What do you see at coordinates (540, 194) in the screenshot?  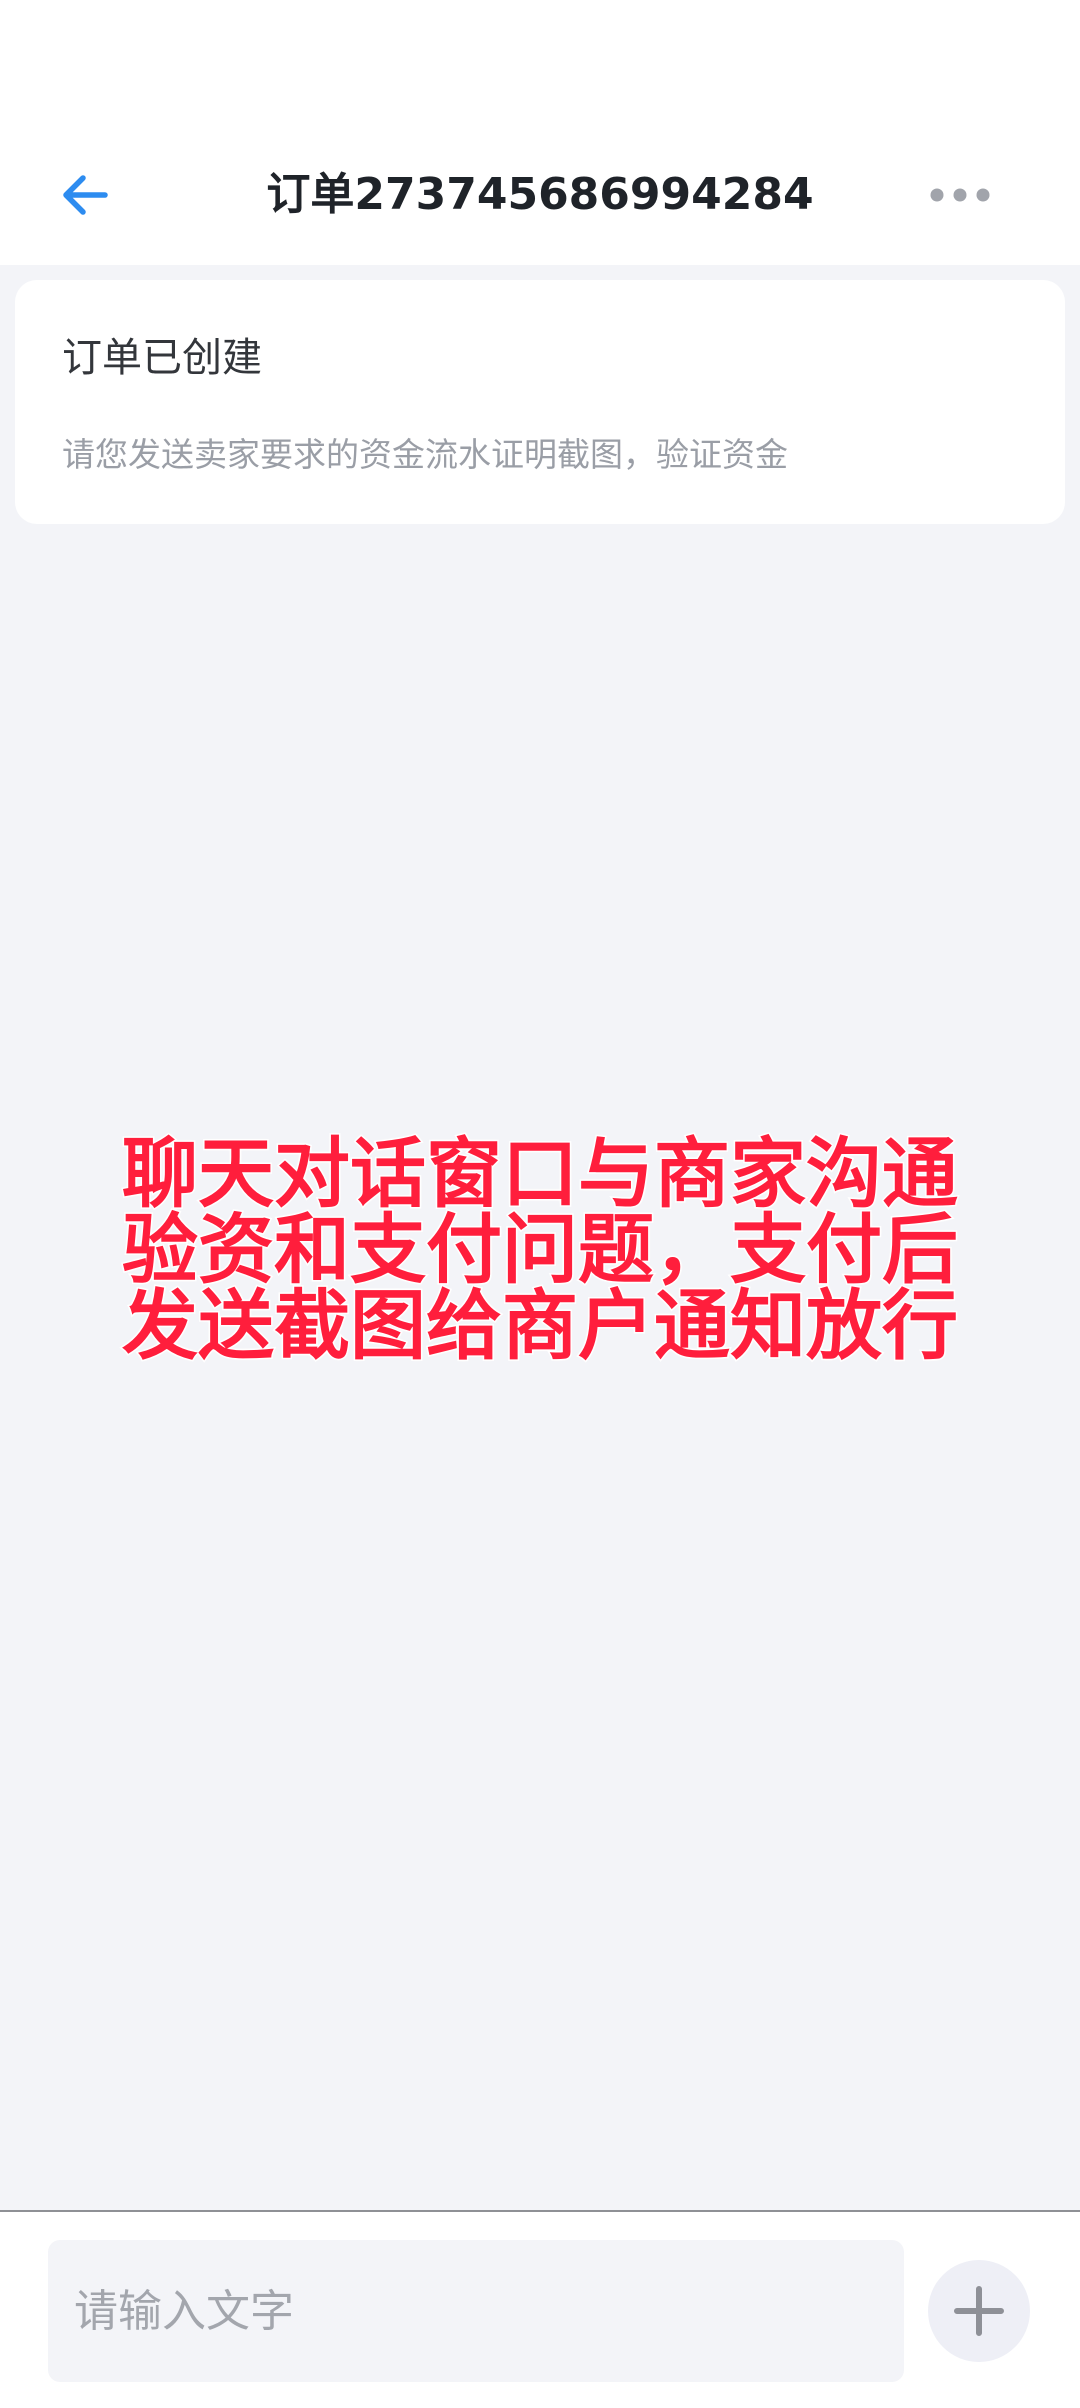 I see `page-title: 订单273745686994284` at bounding box center [540, 194].